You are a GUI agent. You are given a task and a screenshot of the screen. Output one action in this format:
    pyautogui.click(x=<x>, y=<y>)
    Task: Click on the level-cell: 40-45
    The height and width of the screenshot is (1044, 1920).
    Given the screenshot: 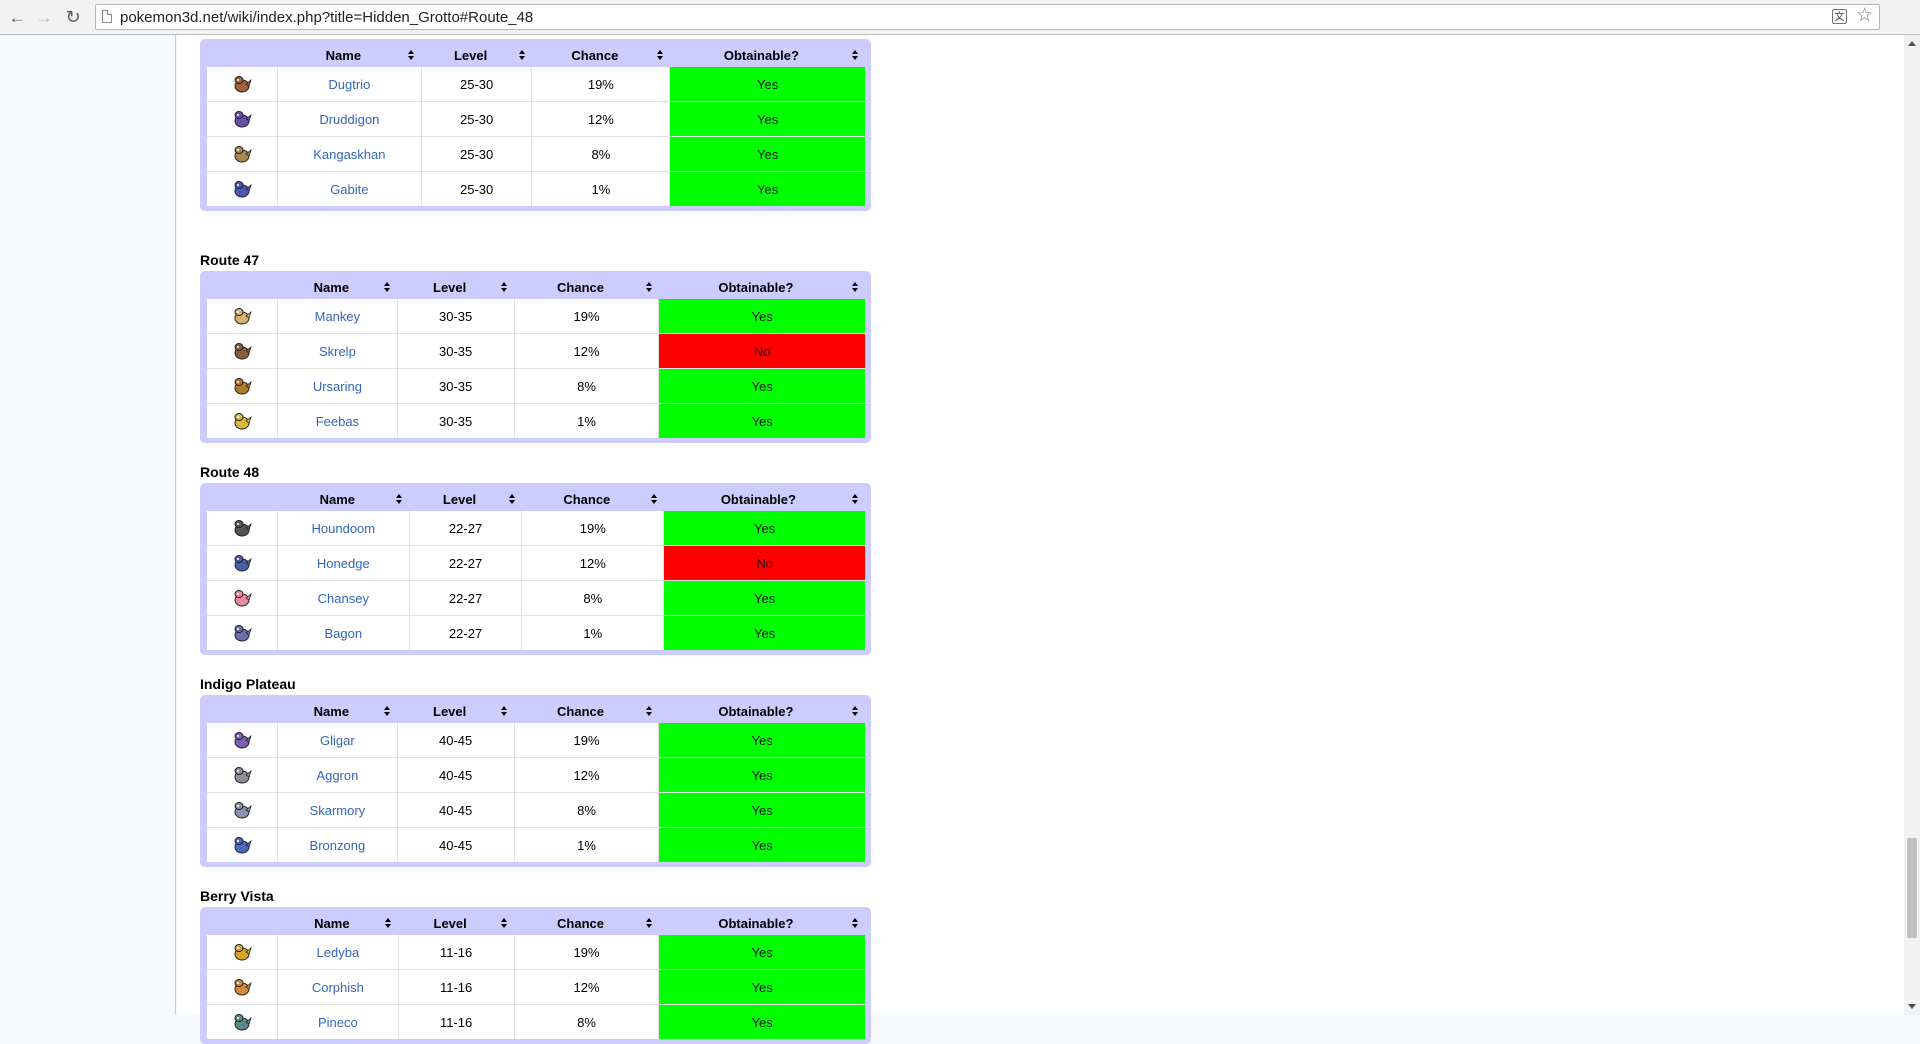 What is the action you would take?
    pyautogui.click(x=456, y=740)
    